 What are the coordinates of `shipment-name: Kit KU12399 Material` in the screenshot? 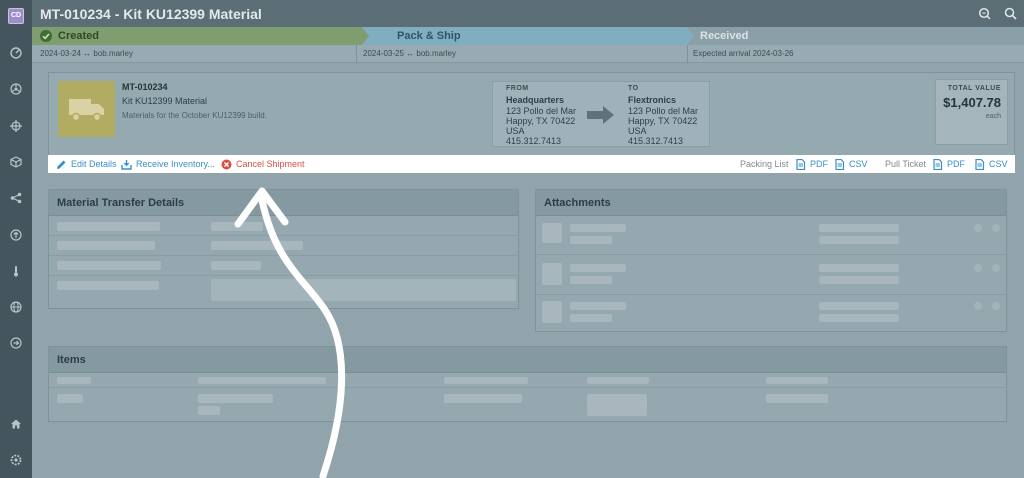 It's located at (165, 101).